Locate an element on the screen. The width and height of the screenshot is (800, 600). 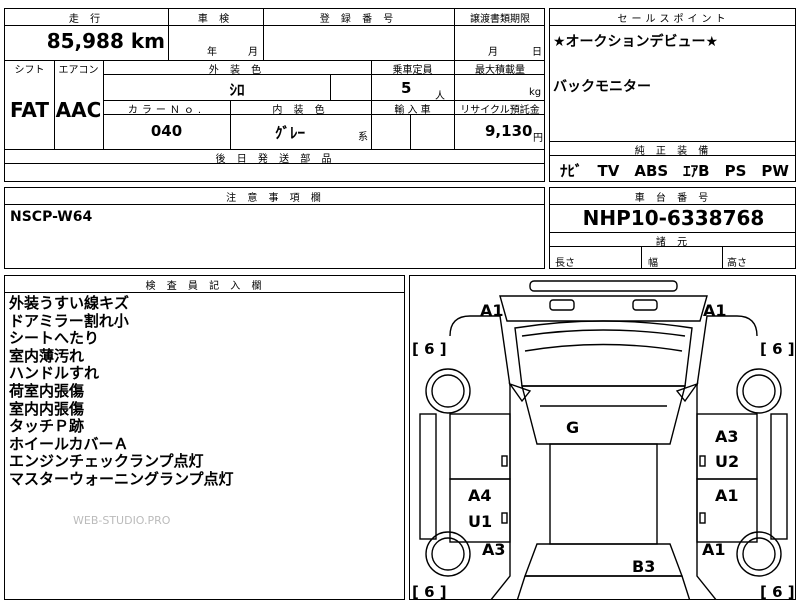
aircon-value: AAC is located at coordinates (78, 110).